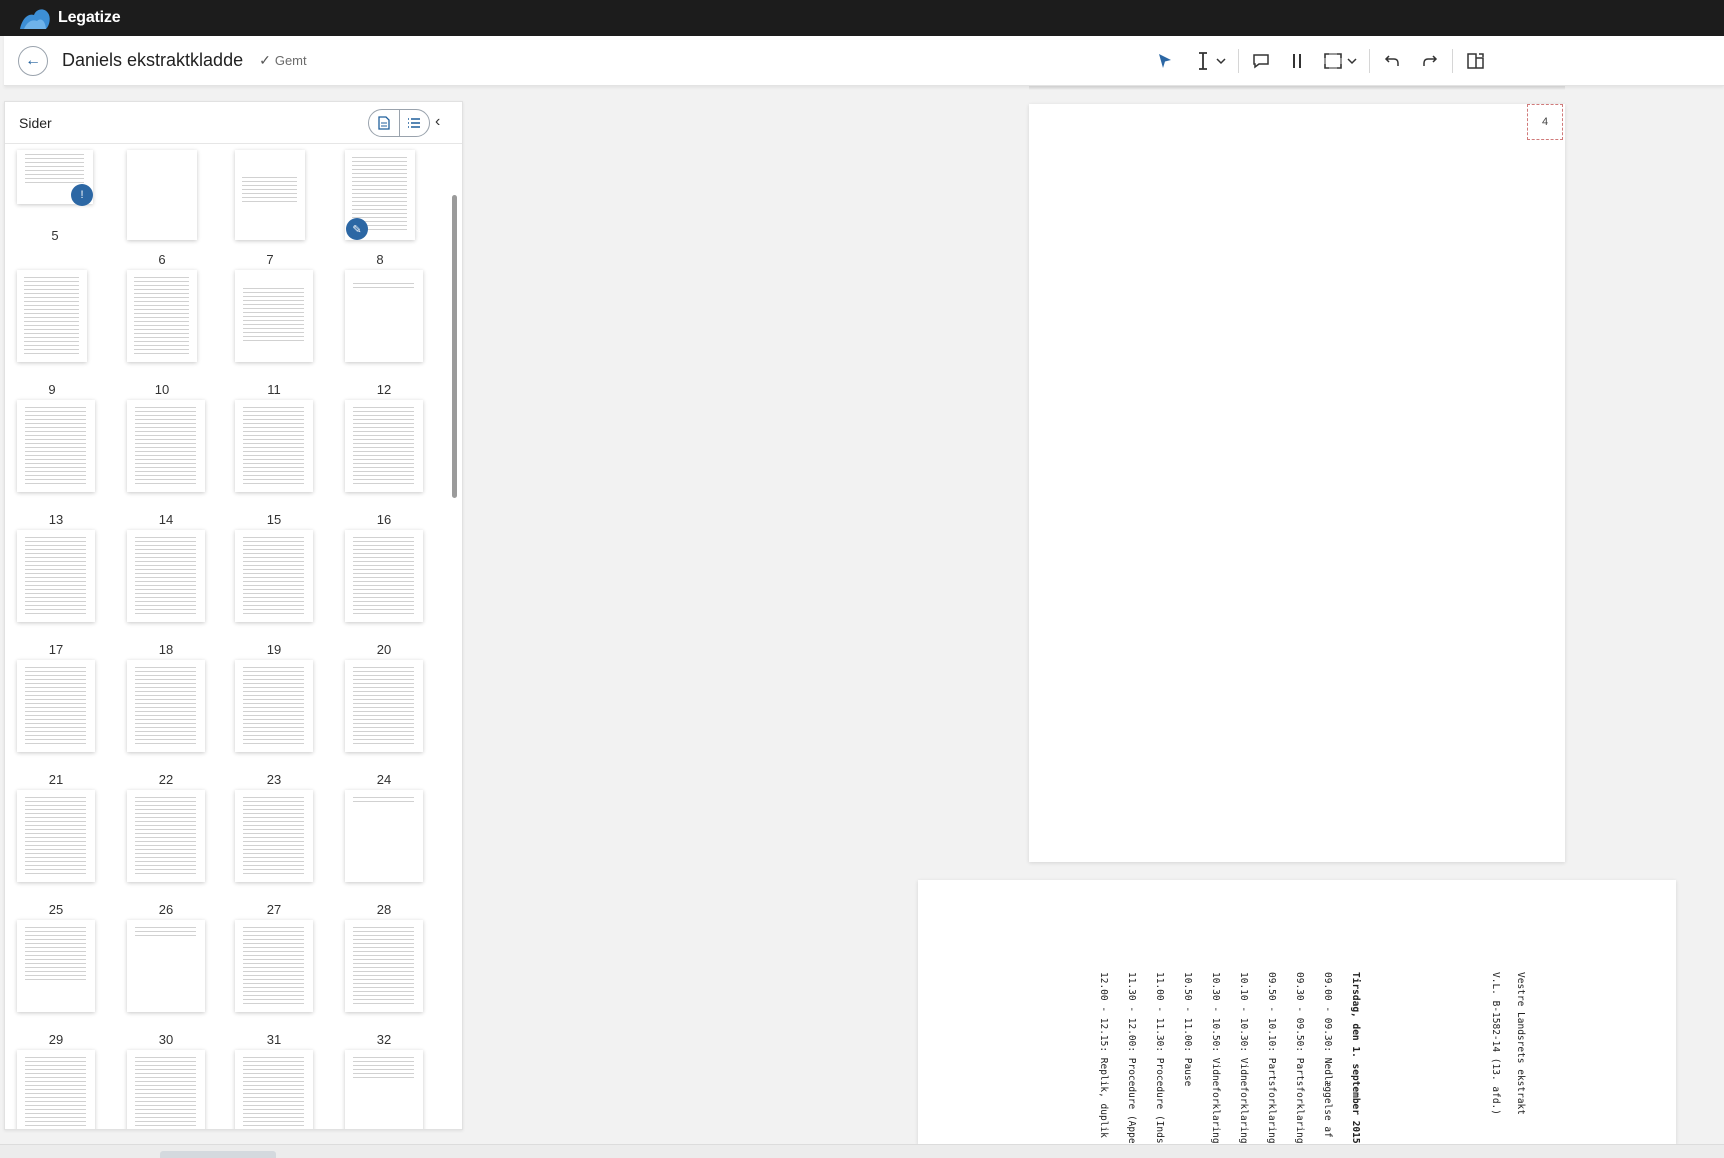  I want to click on page-number-label: 17, so click(56, 649).